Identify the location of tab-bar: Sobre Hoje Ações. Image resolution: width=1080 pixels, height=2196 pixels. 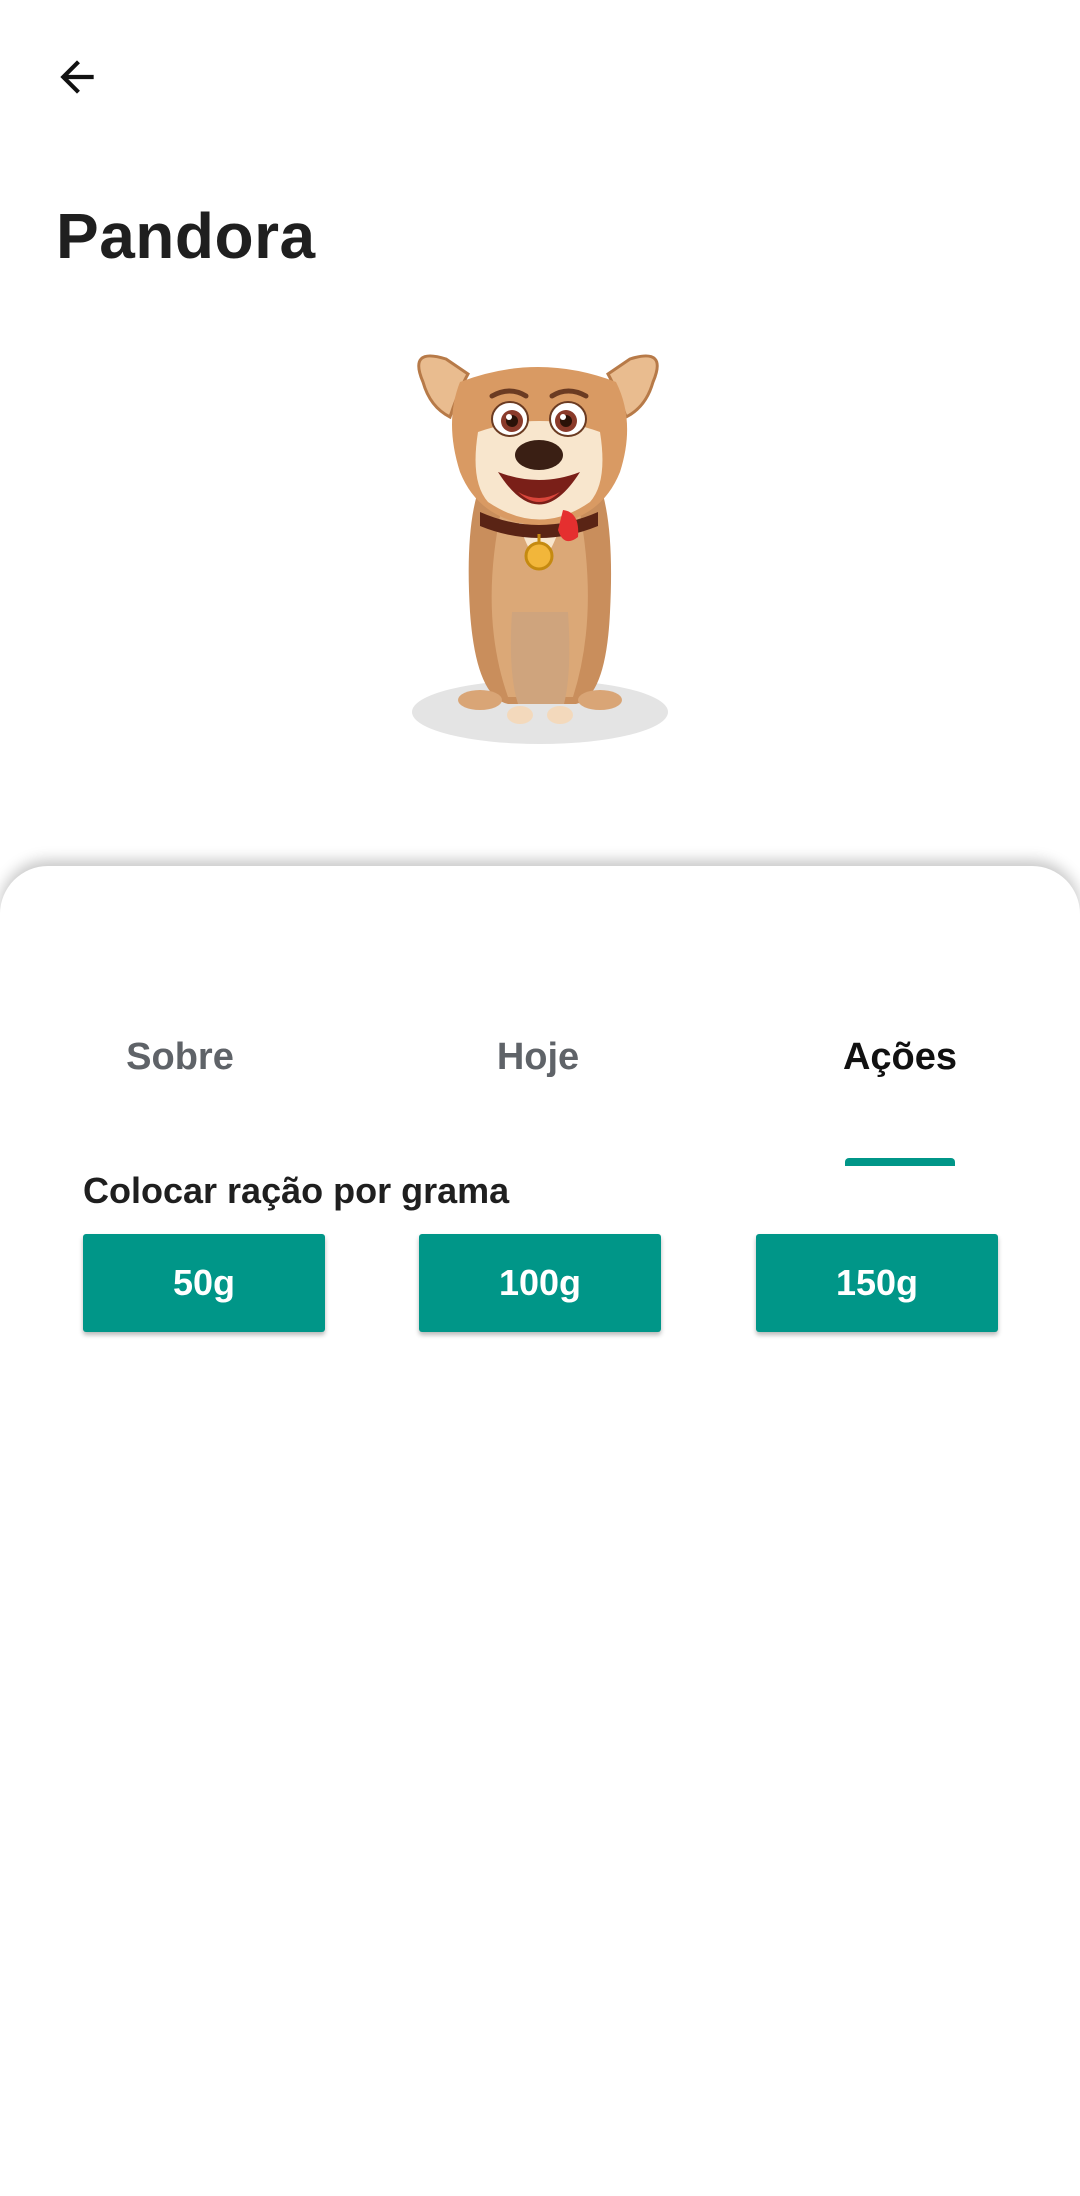
(540, 1101).